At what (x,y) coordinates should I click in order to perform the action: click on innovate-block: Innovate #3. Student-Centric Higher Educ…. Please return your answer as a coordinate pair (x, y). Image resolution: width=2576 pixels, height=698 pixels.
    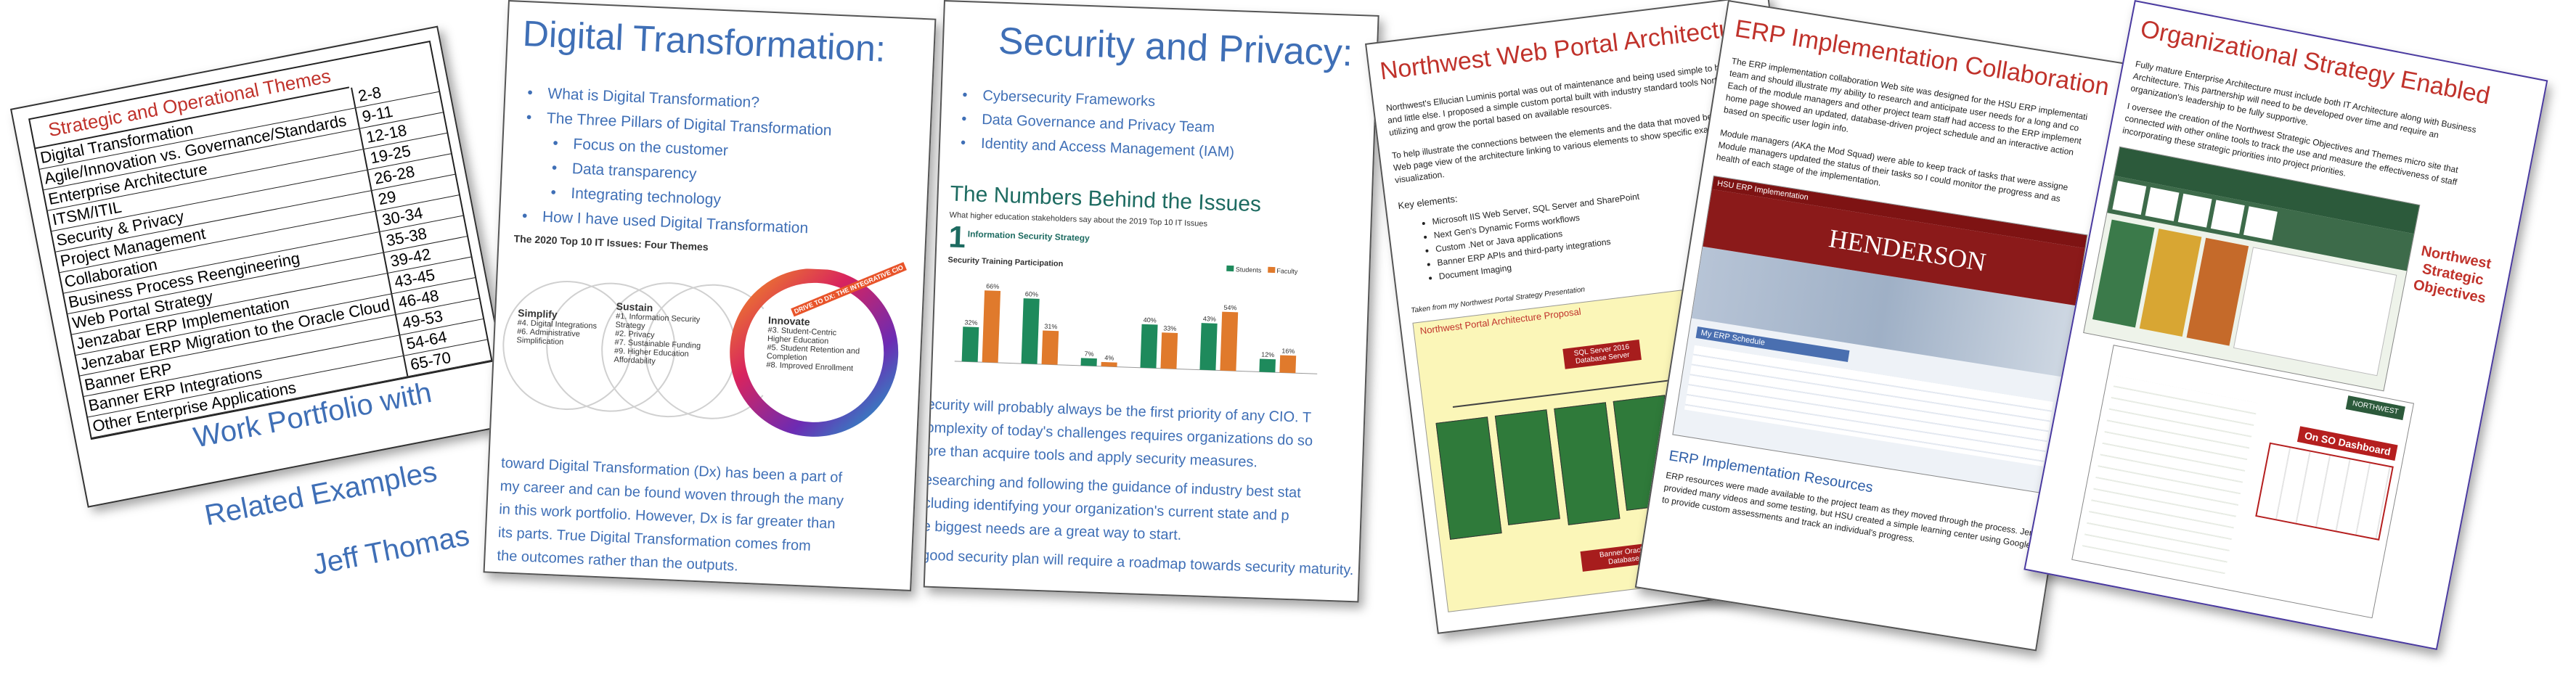
    Looking at the image, I should click on (814, 344).